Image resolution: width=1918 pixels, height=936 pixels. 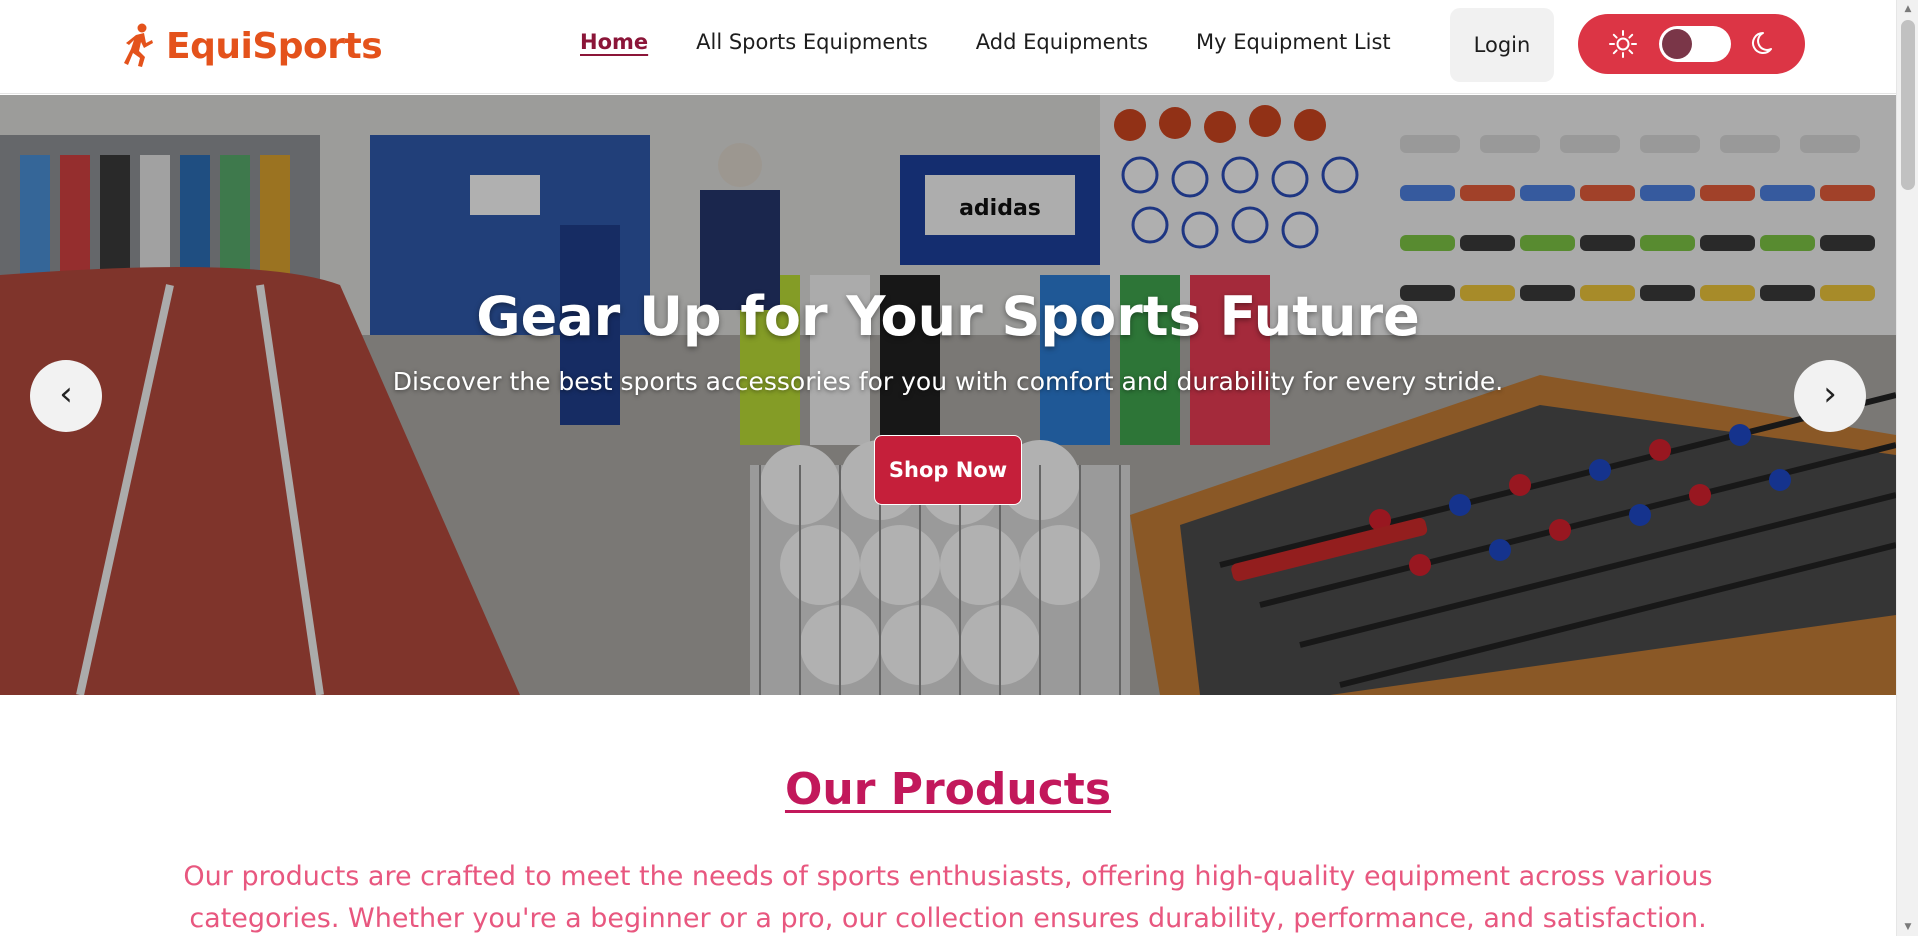 I want to click on theme-toggle, so click(x=1691, y=44).